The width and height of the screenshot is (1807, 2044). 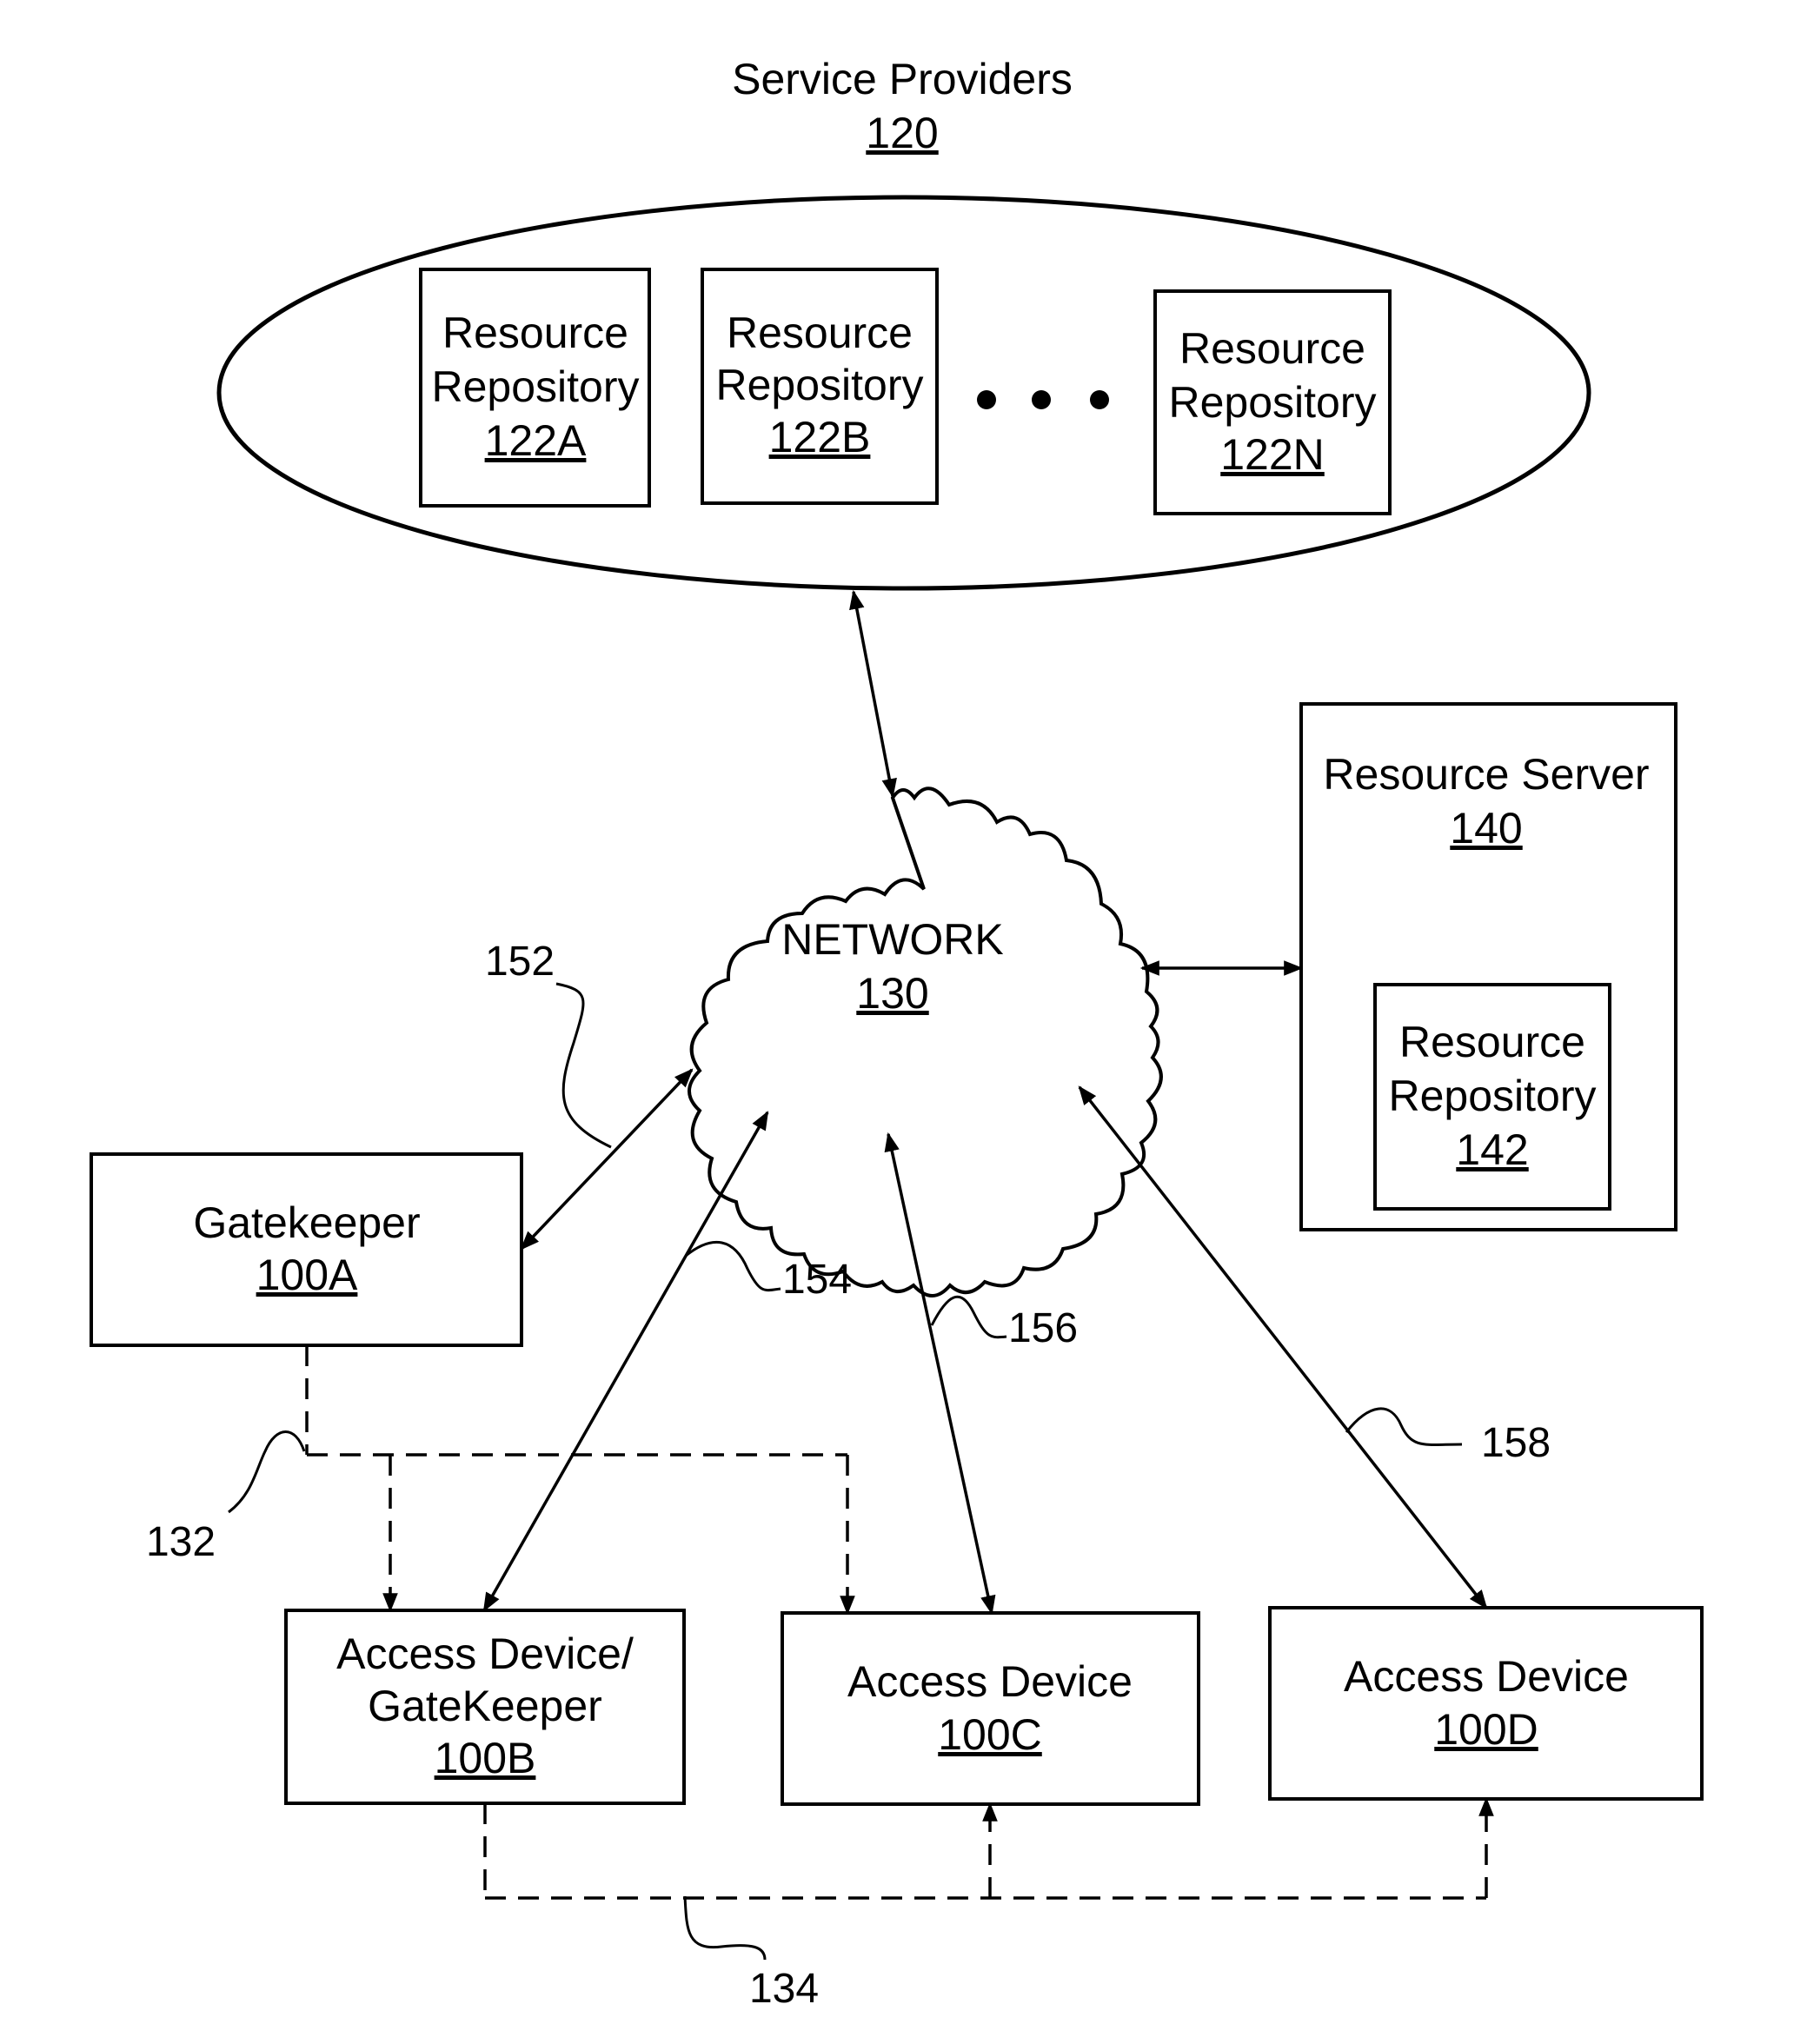 I want to click on repository-122a: Resource Repository 122A, so click(x=535, y=388).